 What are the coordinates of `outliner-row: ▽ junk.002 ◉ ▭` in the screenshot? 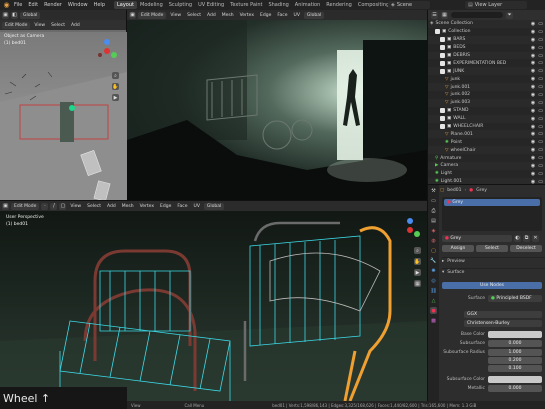 It's located at (486, 95).